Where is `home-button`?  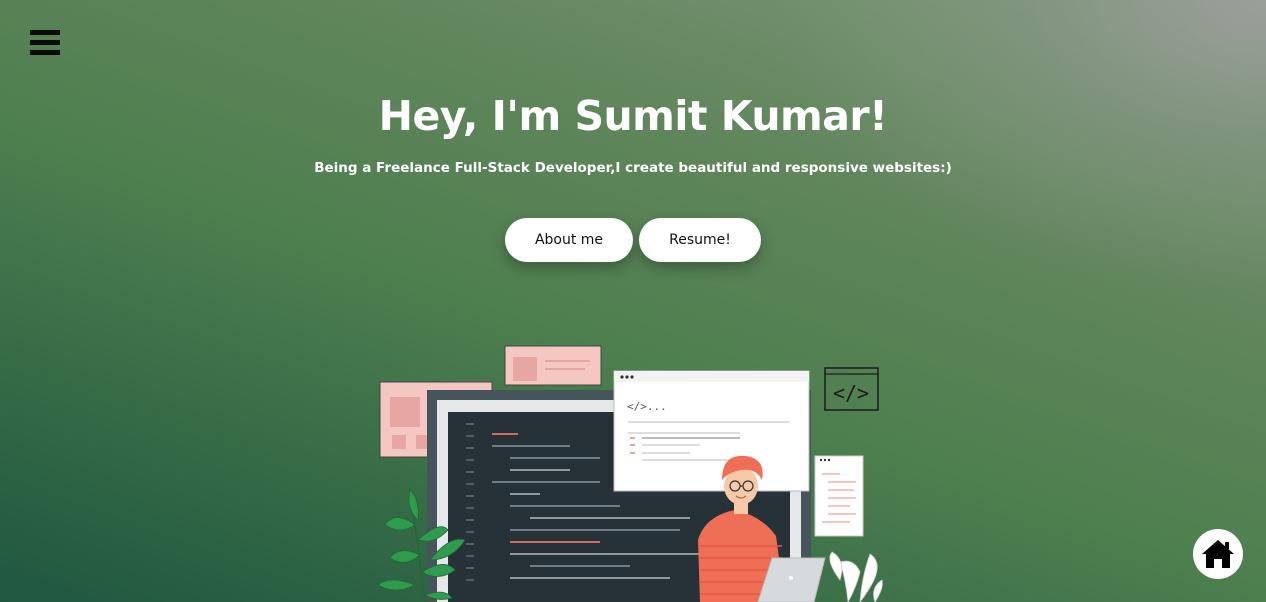
home-button is located at coordinates (1218, 554).